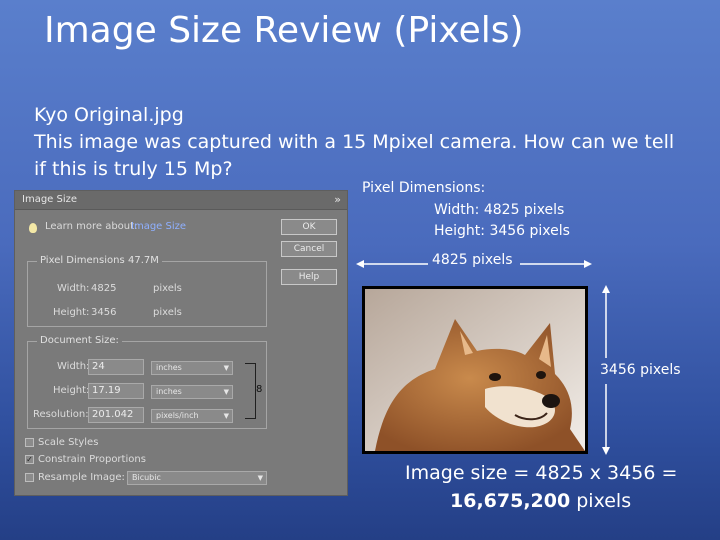  I want to click on pixel-height-unit: pixels, so click(167, 312).